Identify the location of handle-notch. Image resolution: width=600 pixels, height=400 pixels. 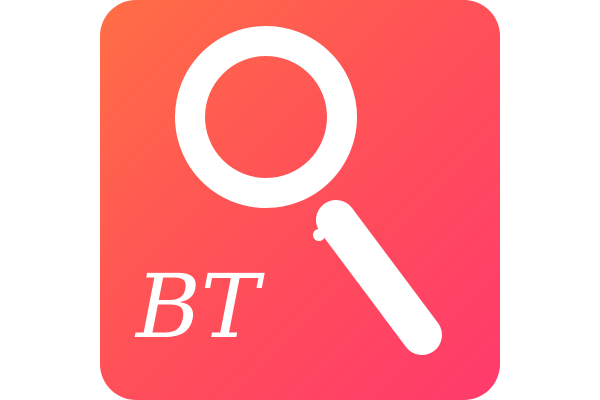
(319, 235).